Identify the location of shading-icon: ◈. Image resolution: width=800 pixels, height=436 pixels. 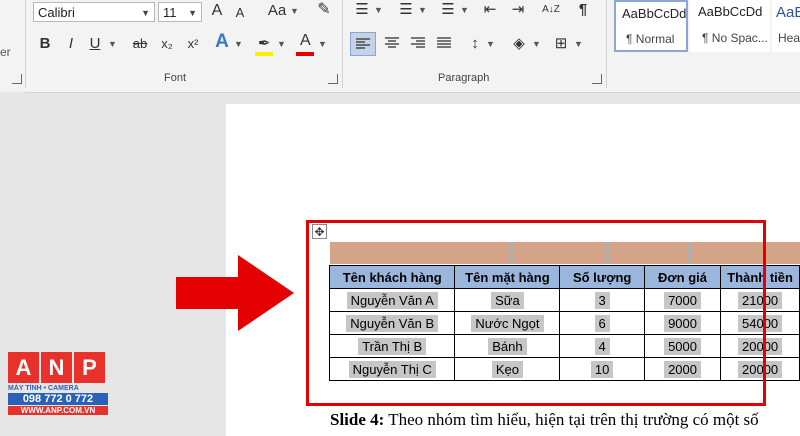
(519, 44).